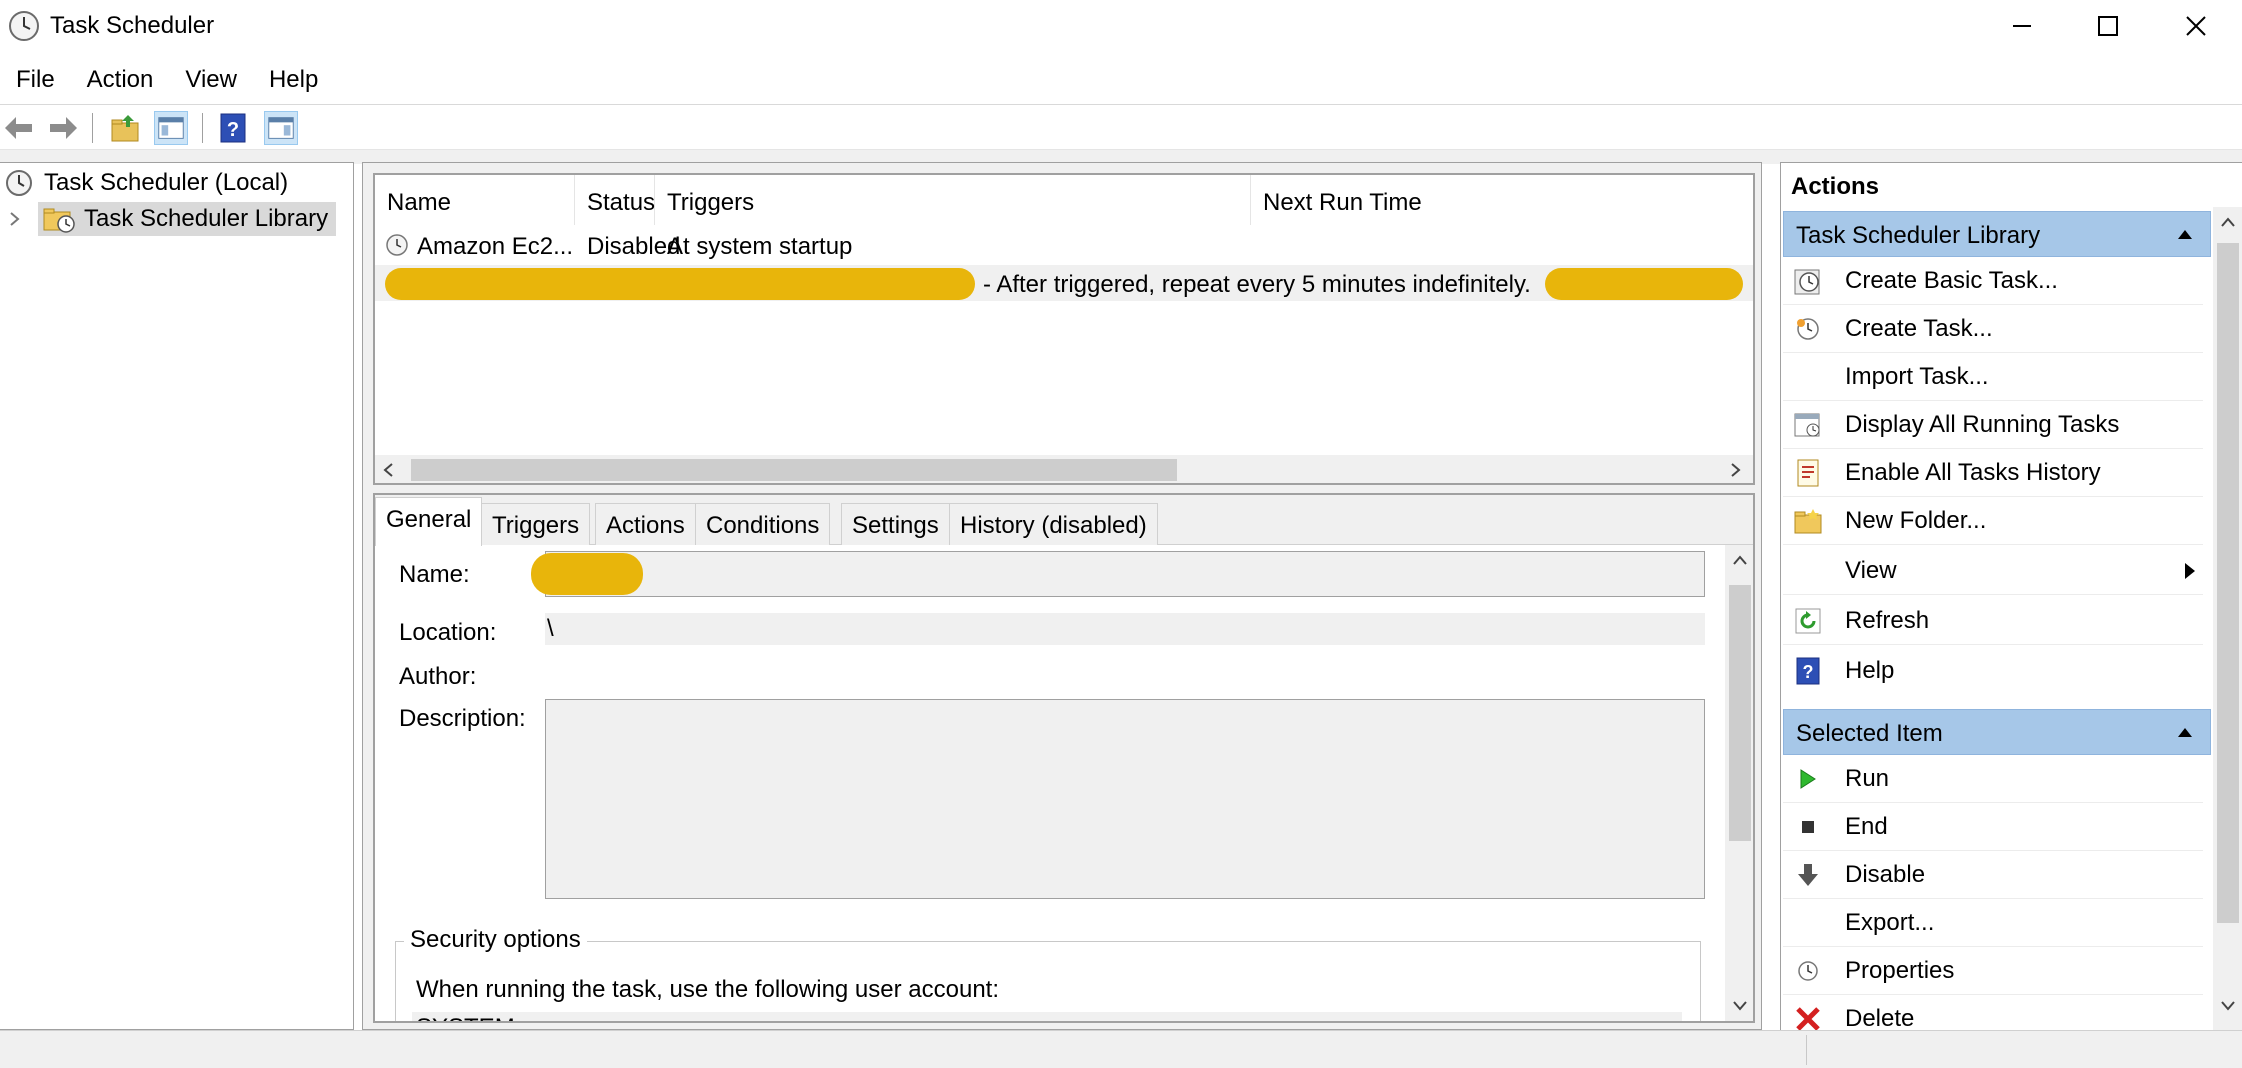 Image resolution: width=2242 pixels, height=1068 pixels. Describe the element at coordinates (895, 524) in the screenshot. I see `tab-settings: Settings` at that location.